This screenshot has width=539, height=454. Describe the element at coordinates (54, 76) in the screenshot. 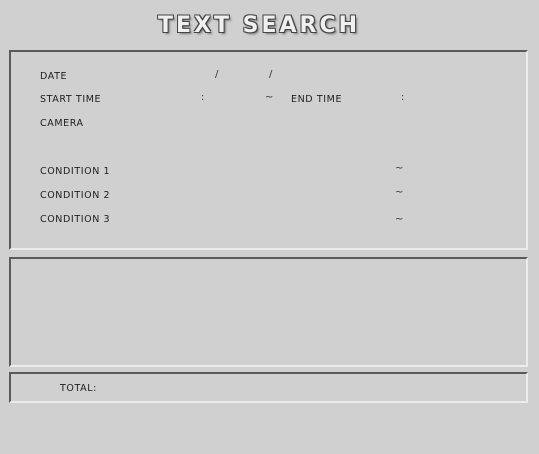

I see `date-label: DATE` at that location.